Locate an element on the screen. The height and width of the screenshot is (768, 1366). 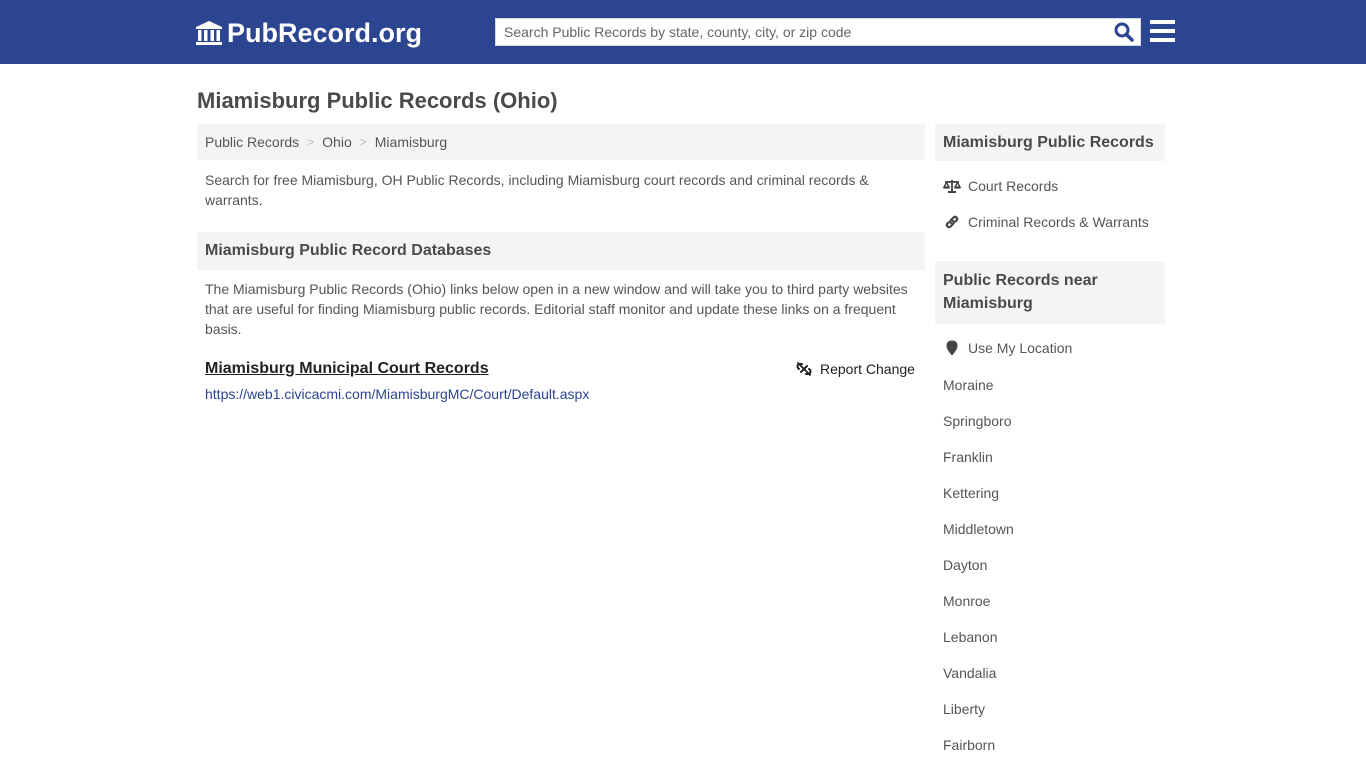
nearby-city-link: Vandalia is located at coordinates (969, 673).